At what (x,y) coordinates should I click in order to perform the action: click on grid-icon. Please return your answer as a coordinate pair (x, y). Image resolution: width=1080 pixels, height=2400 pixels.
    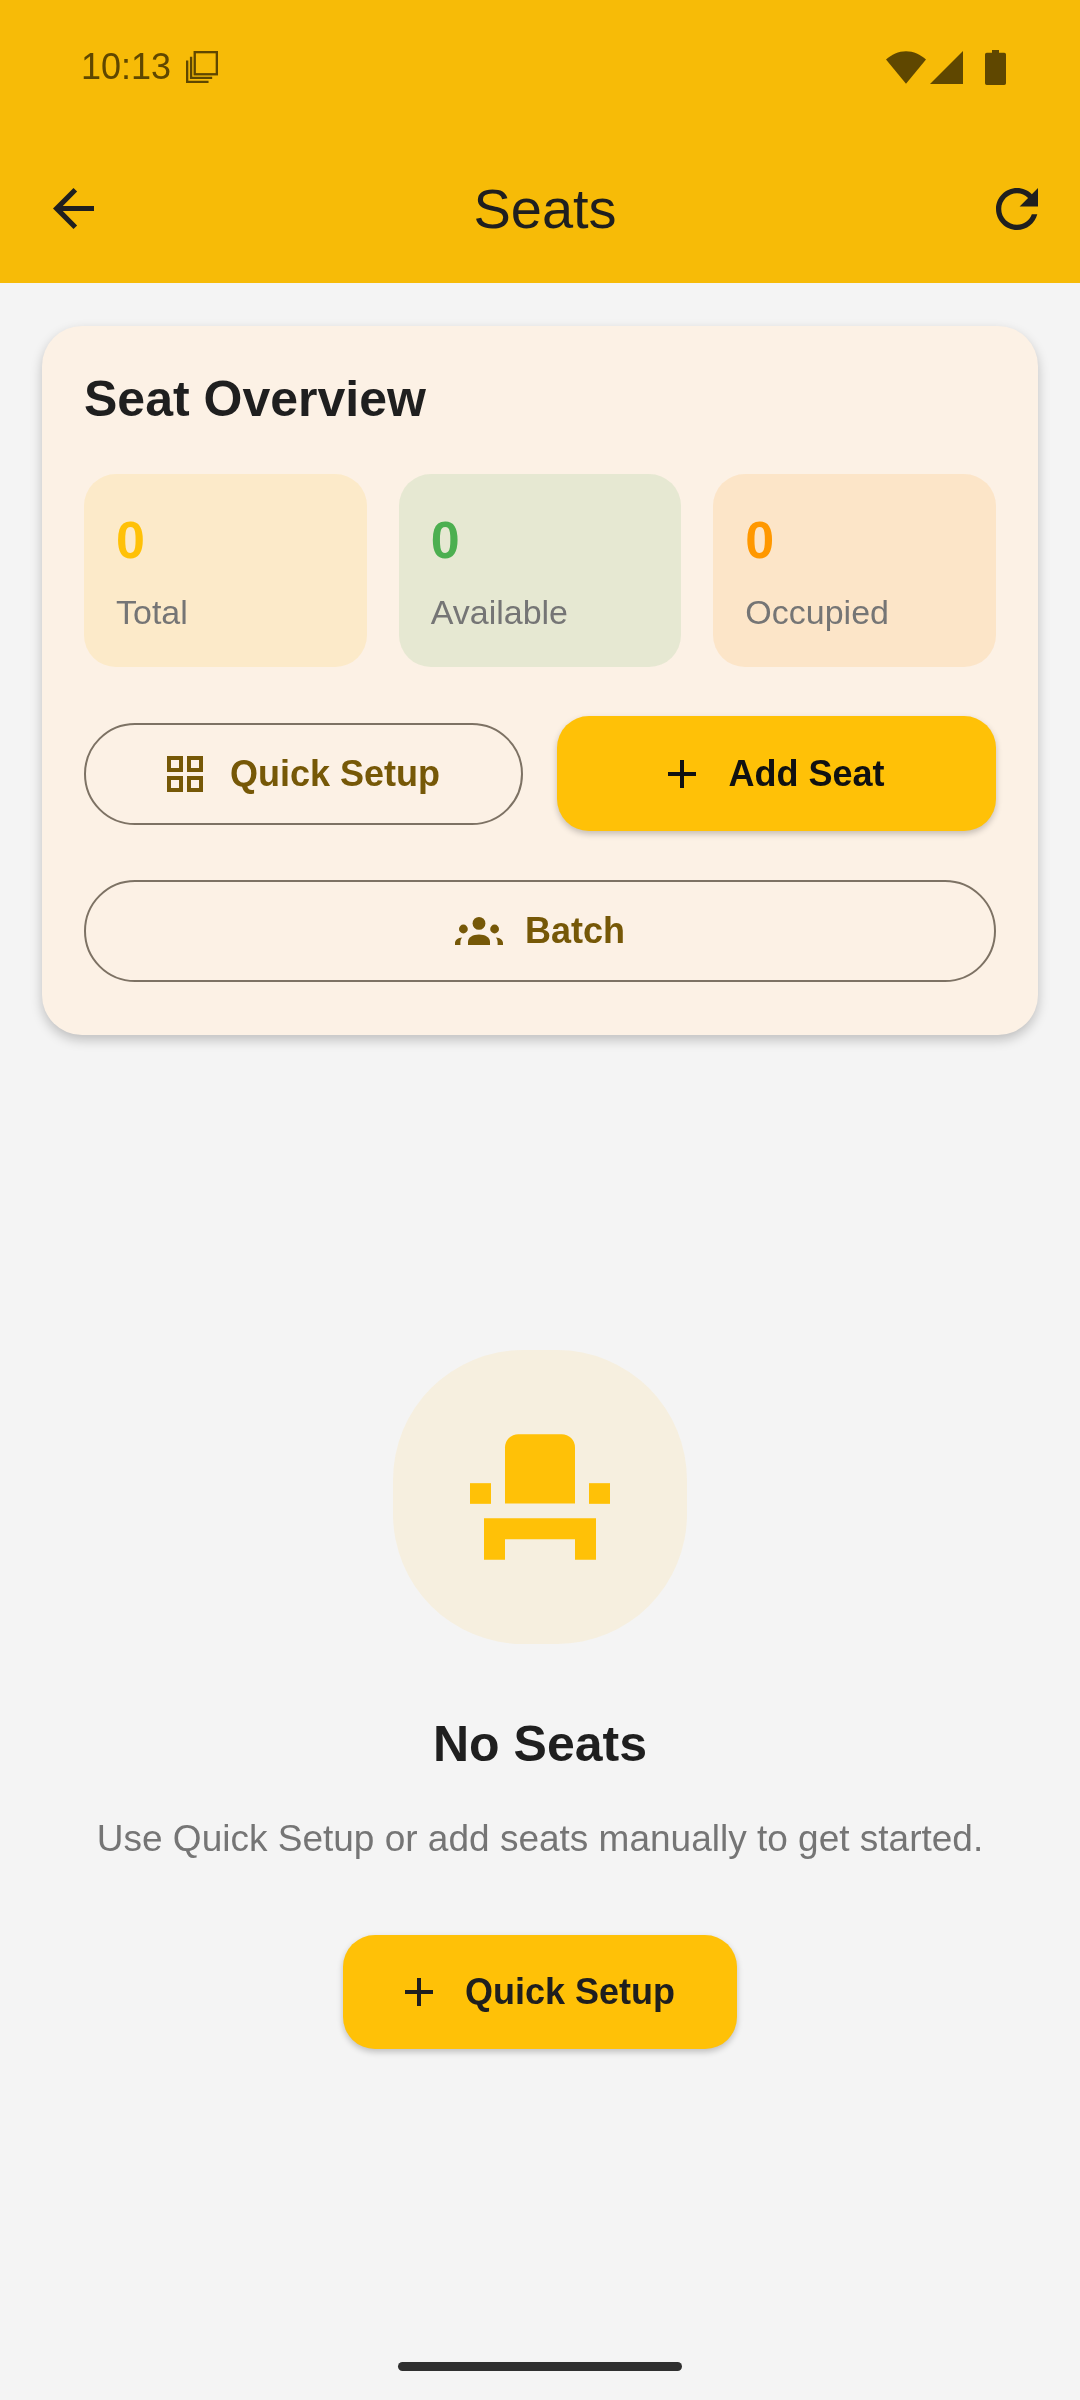
    Looking at the image, I should click on (184, 773).